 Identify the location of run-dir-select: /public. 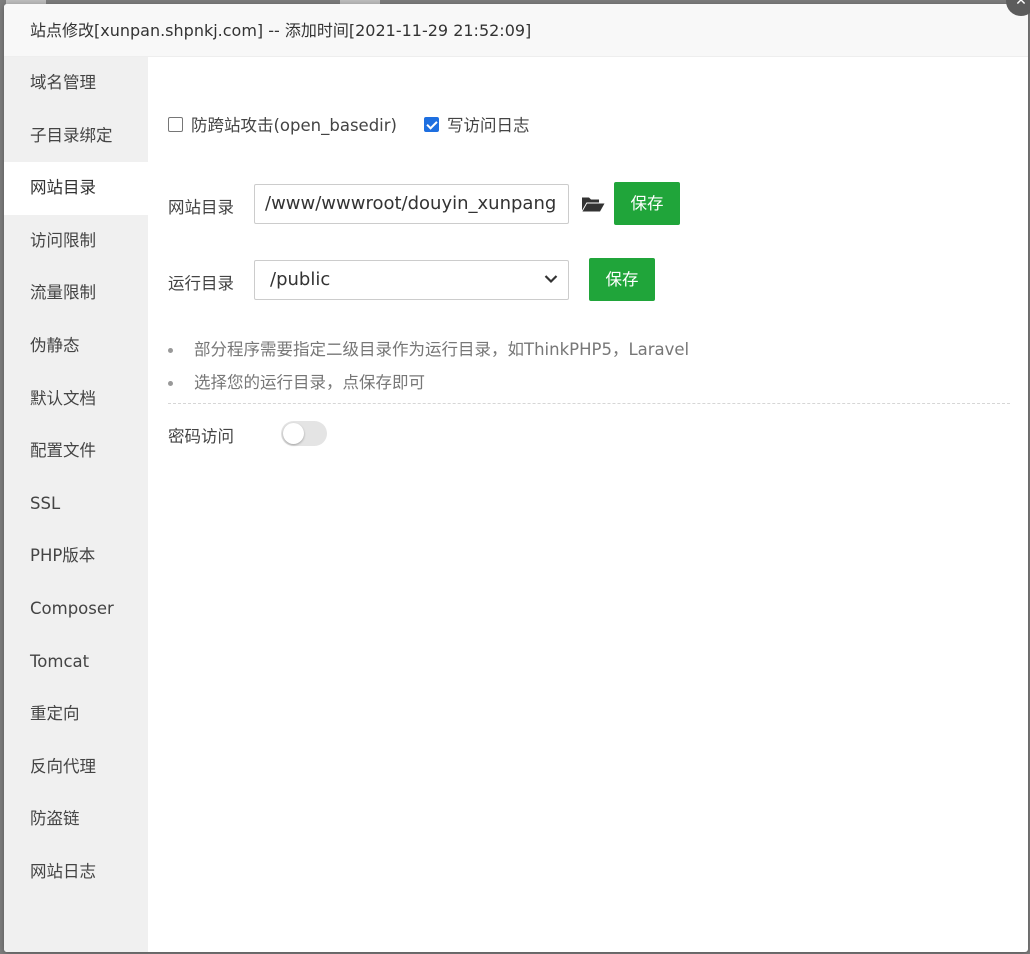
(411, 280).